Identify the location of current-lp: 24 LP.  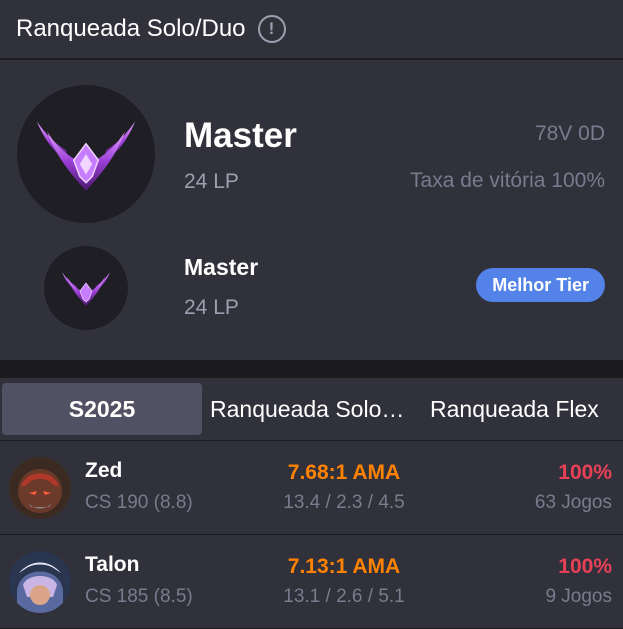
(211, 181).